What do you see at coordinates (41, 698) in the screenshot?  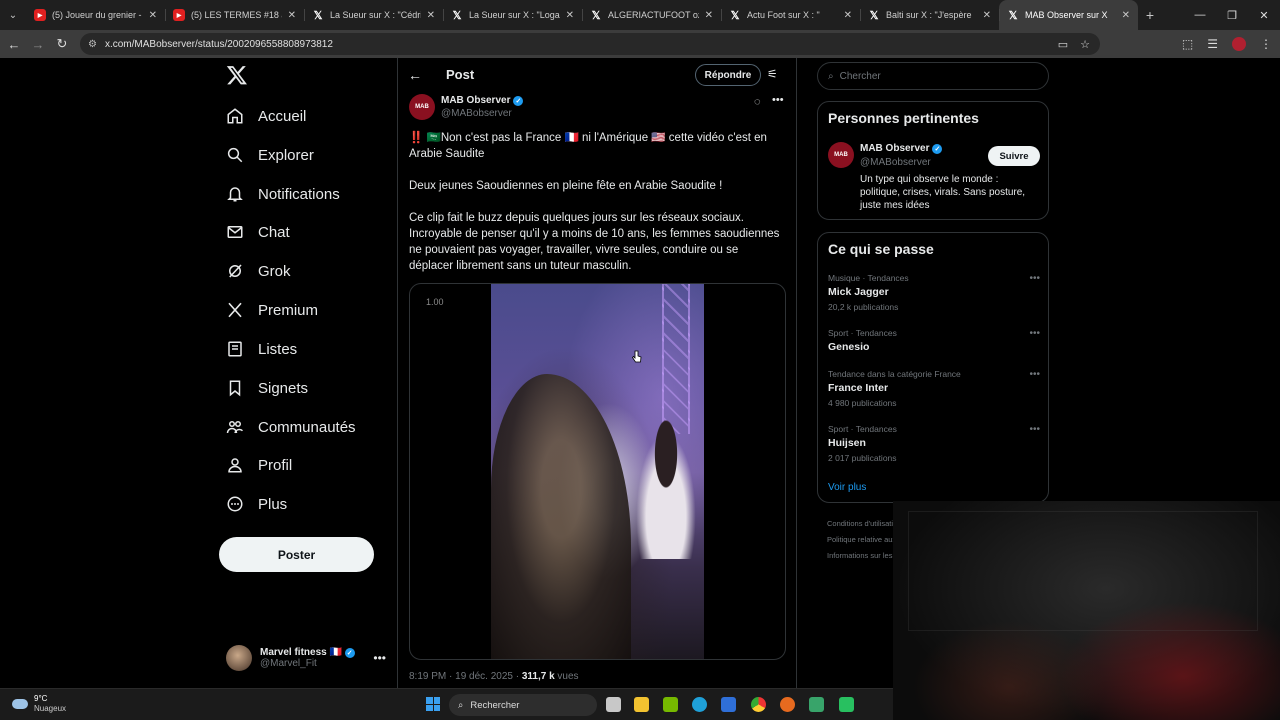 I see `weather-temp: 9°C` at bounding box center [41, 698].